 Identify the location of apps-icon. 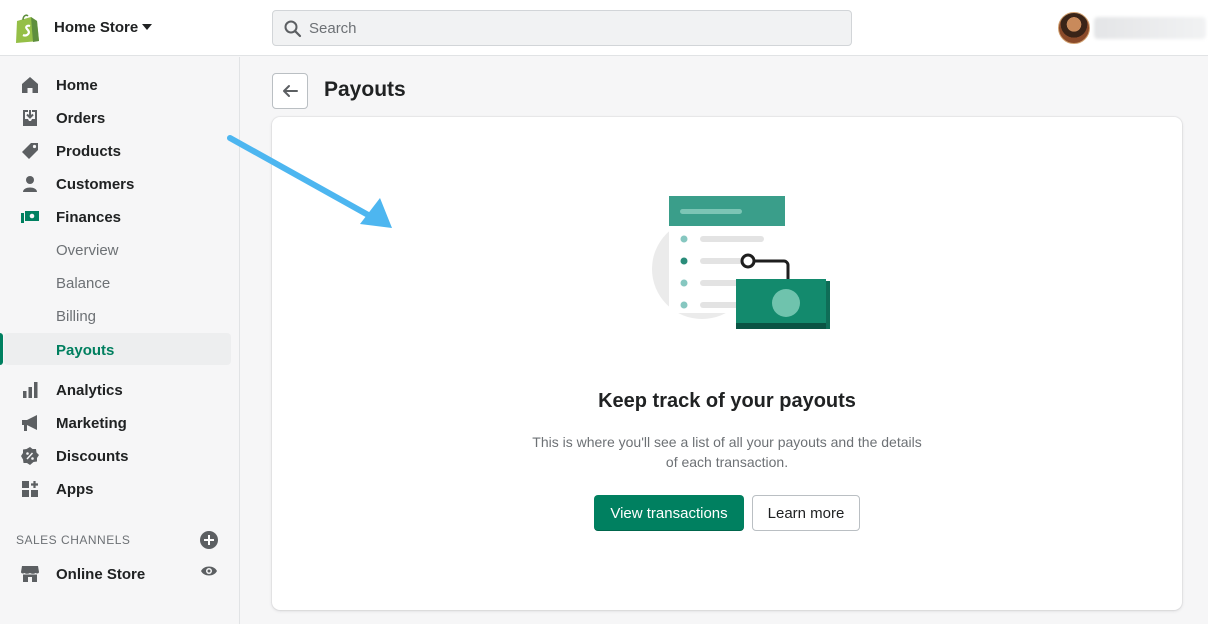
(30, 489).